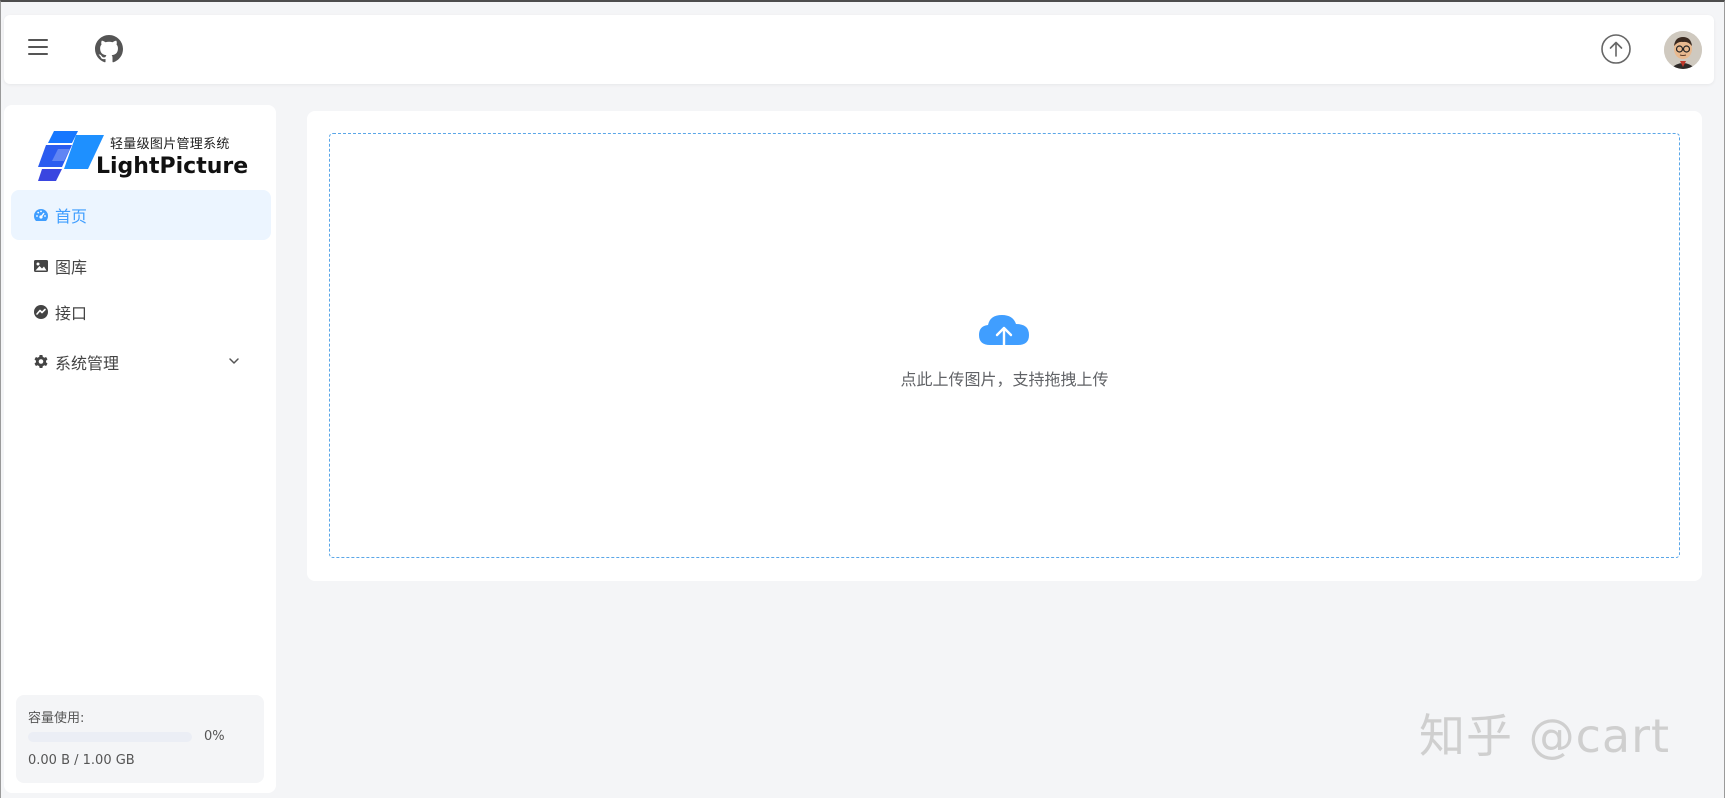 This screenshot has height=798, width=1725. What do you see at coordinates (234, 361) in the screenshot?
I see `chevron-down-icon` at bounding box center [234, 361].